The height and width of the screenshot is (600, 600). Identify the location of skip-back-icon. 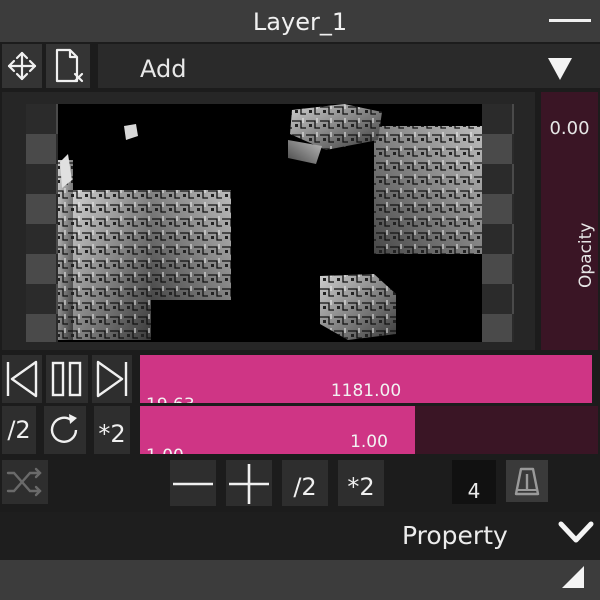
(22, 379).